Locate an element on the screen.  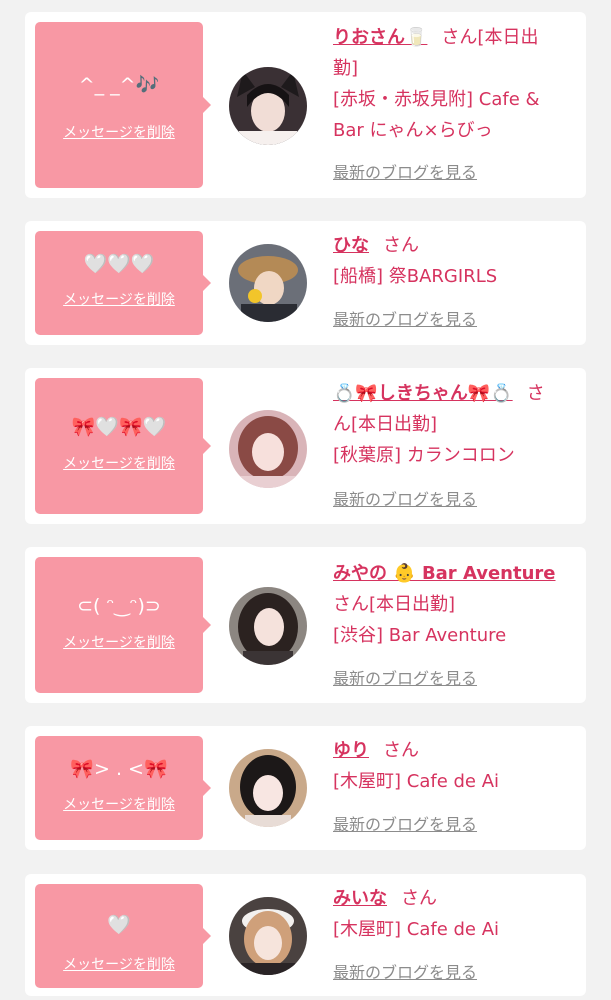
honorific-status: さん[本日出勤] is located at coordinates (394, 604).